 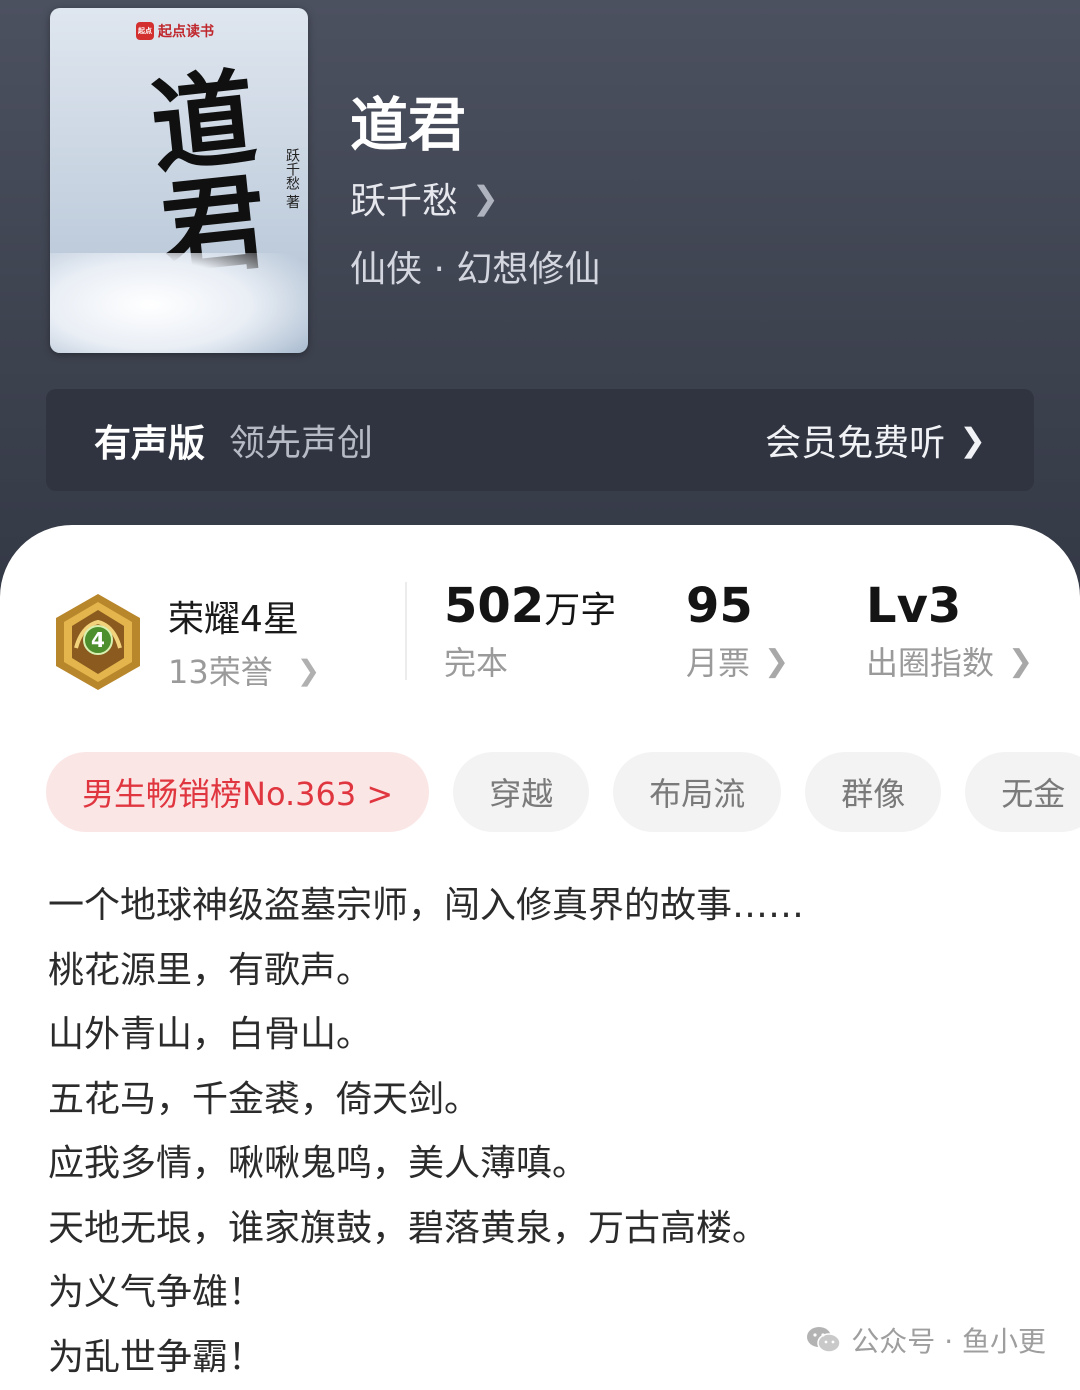 I want to click on honor-medal-icon: 4, so click(x=98, y=642).